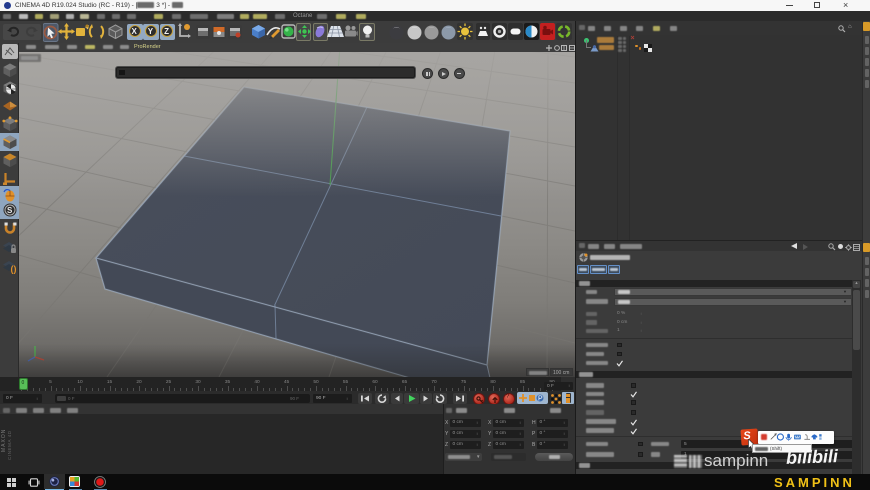 This screenshot has height=490, width=870. What do you see at coordinates (540, 399) in the screenshot?
I see `svg-text: P` at bounding box center [540, 399].